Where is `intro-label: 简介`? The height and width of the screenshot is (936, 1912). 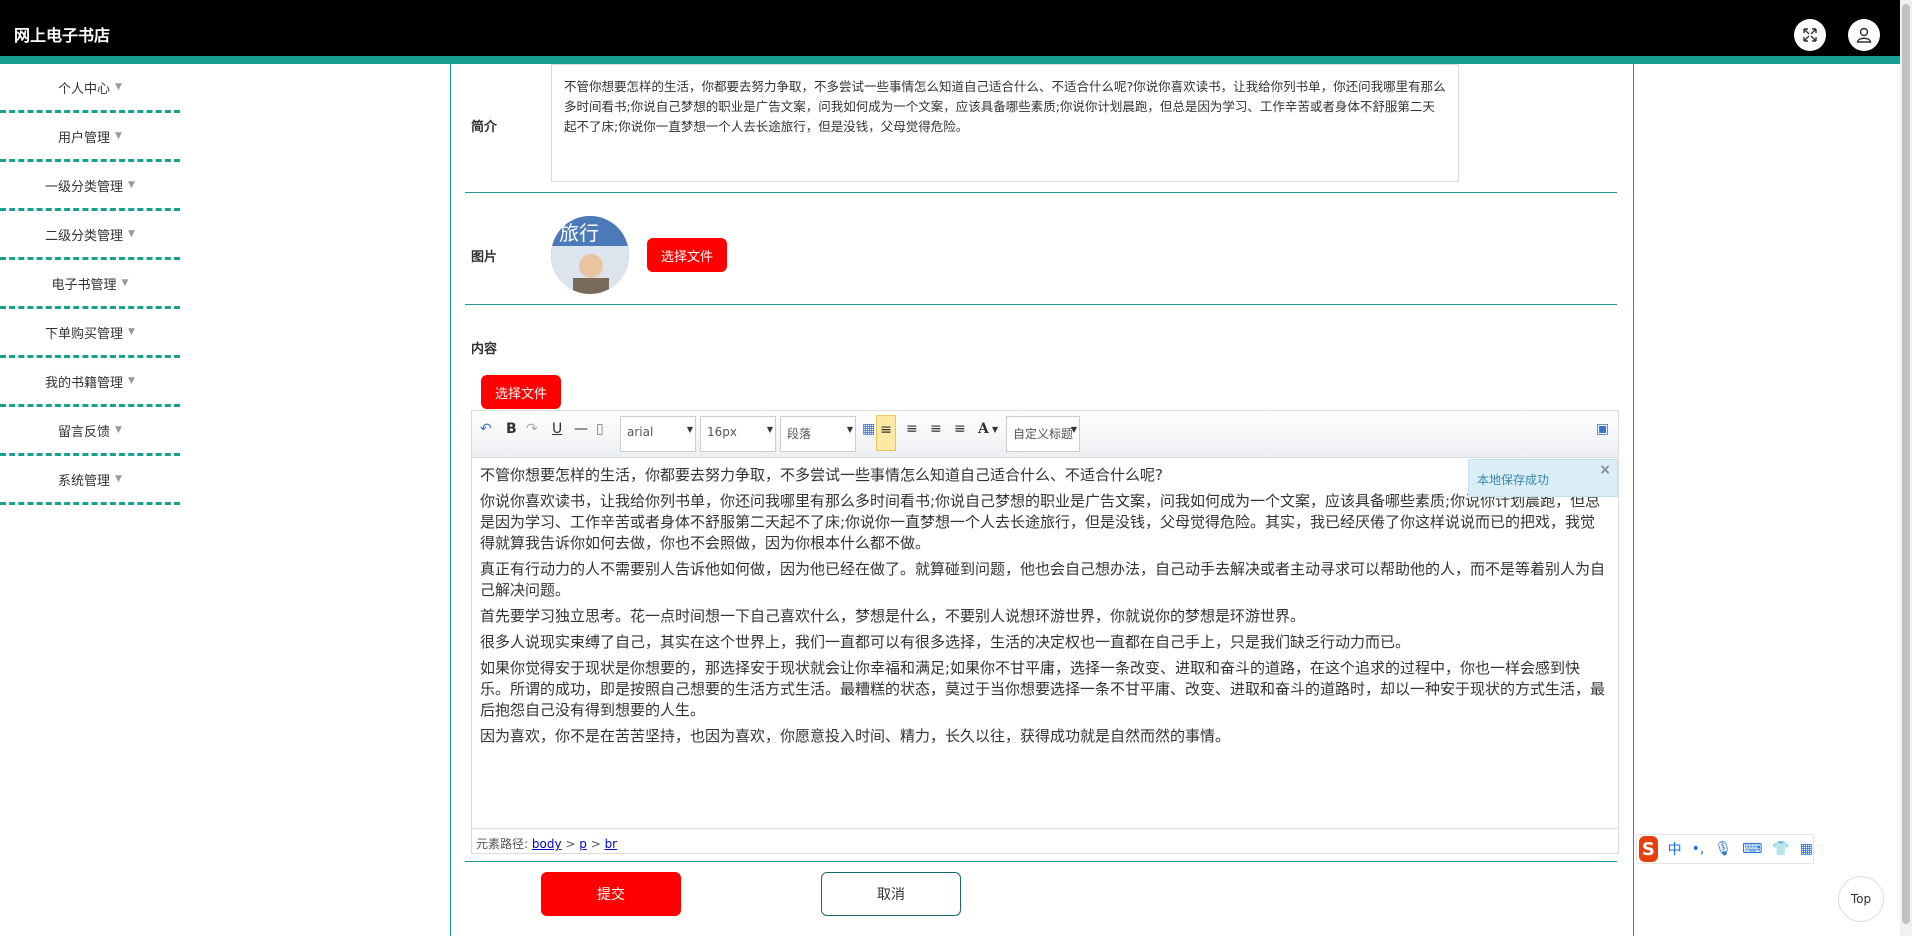 intro-label: 简介 is located at coordinates (484, 127).